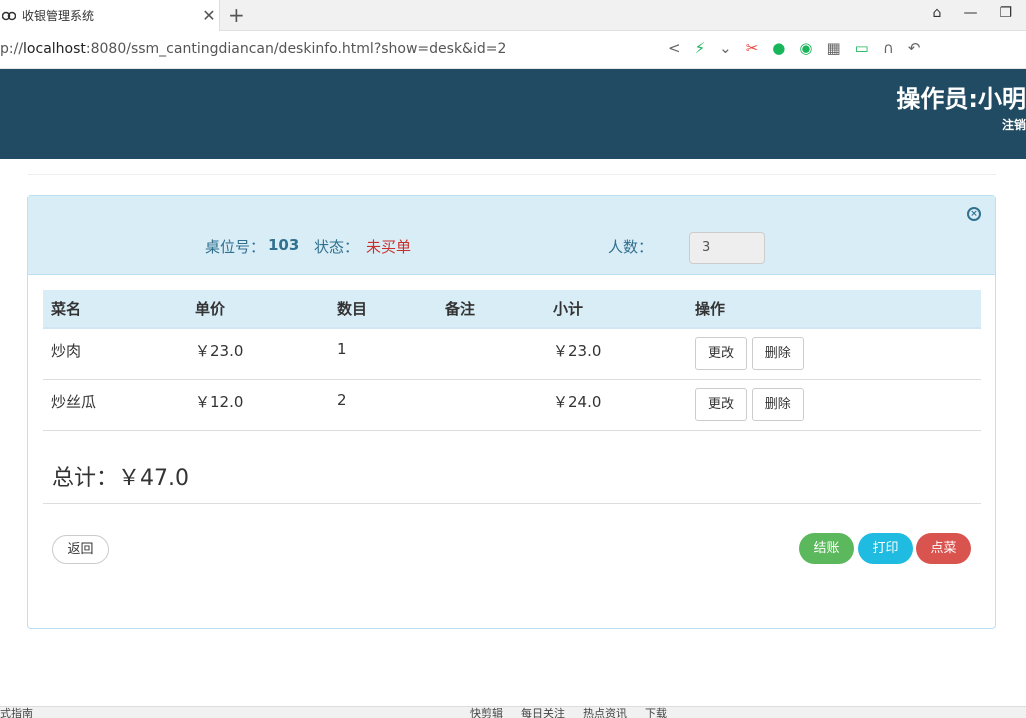 The width and height of the screenshot is (1026, 718). Describe the element at coordinates (16, 712) in the screenshot. I see `statusbar-left-text: 式指南` at that location.